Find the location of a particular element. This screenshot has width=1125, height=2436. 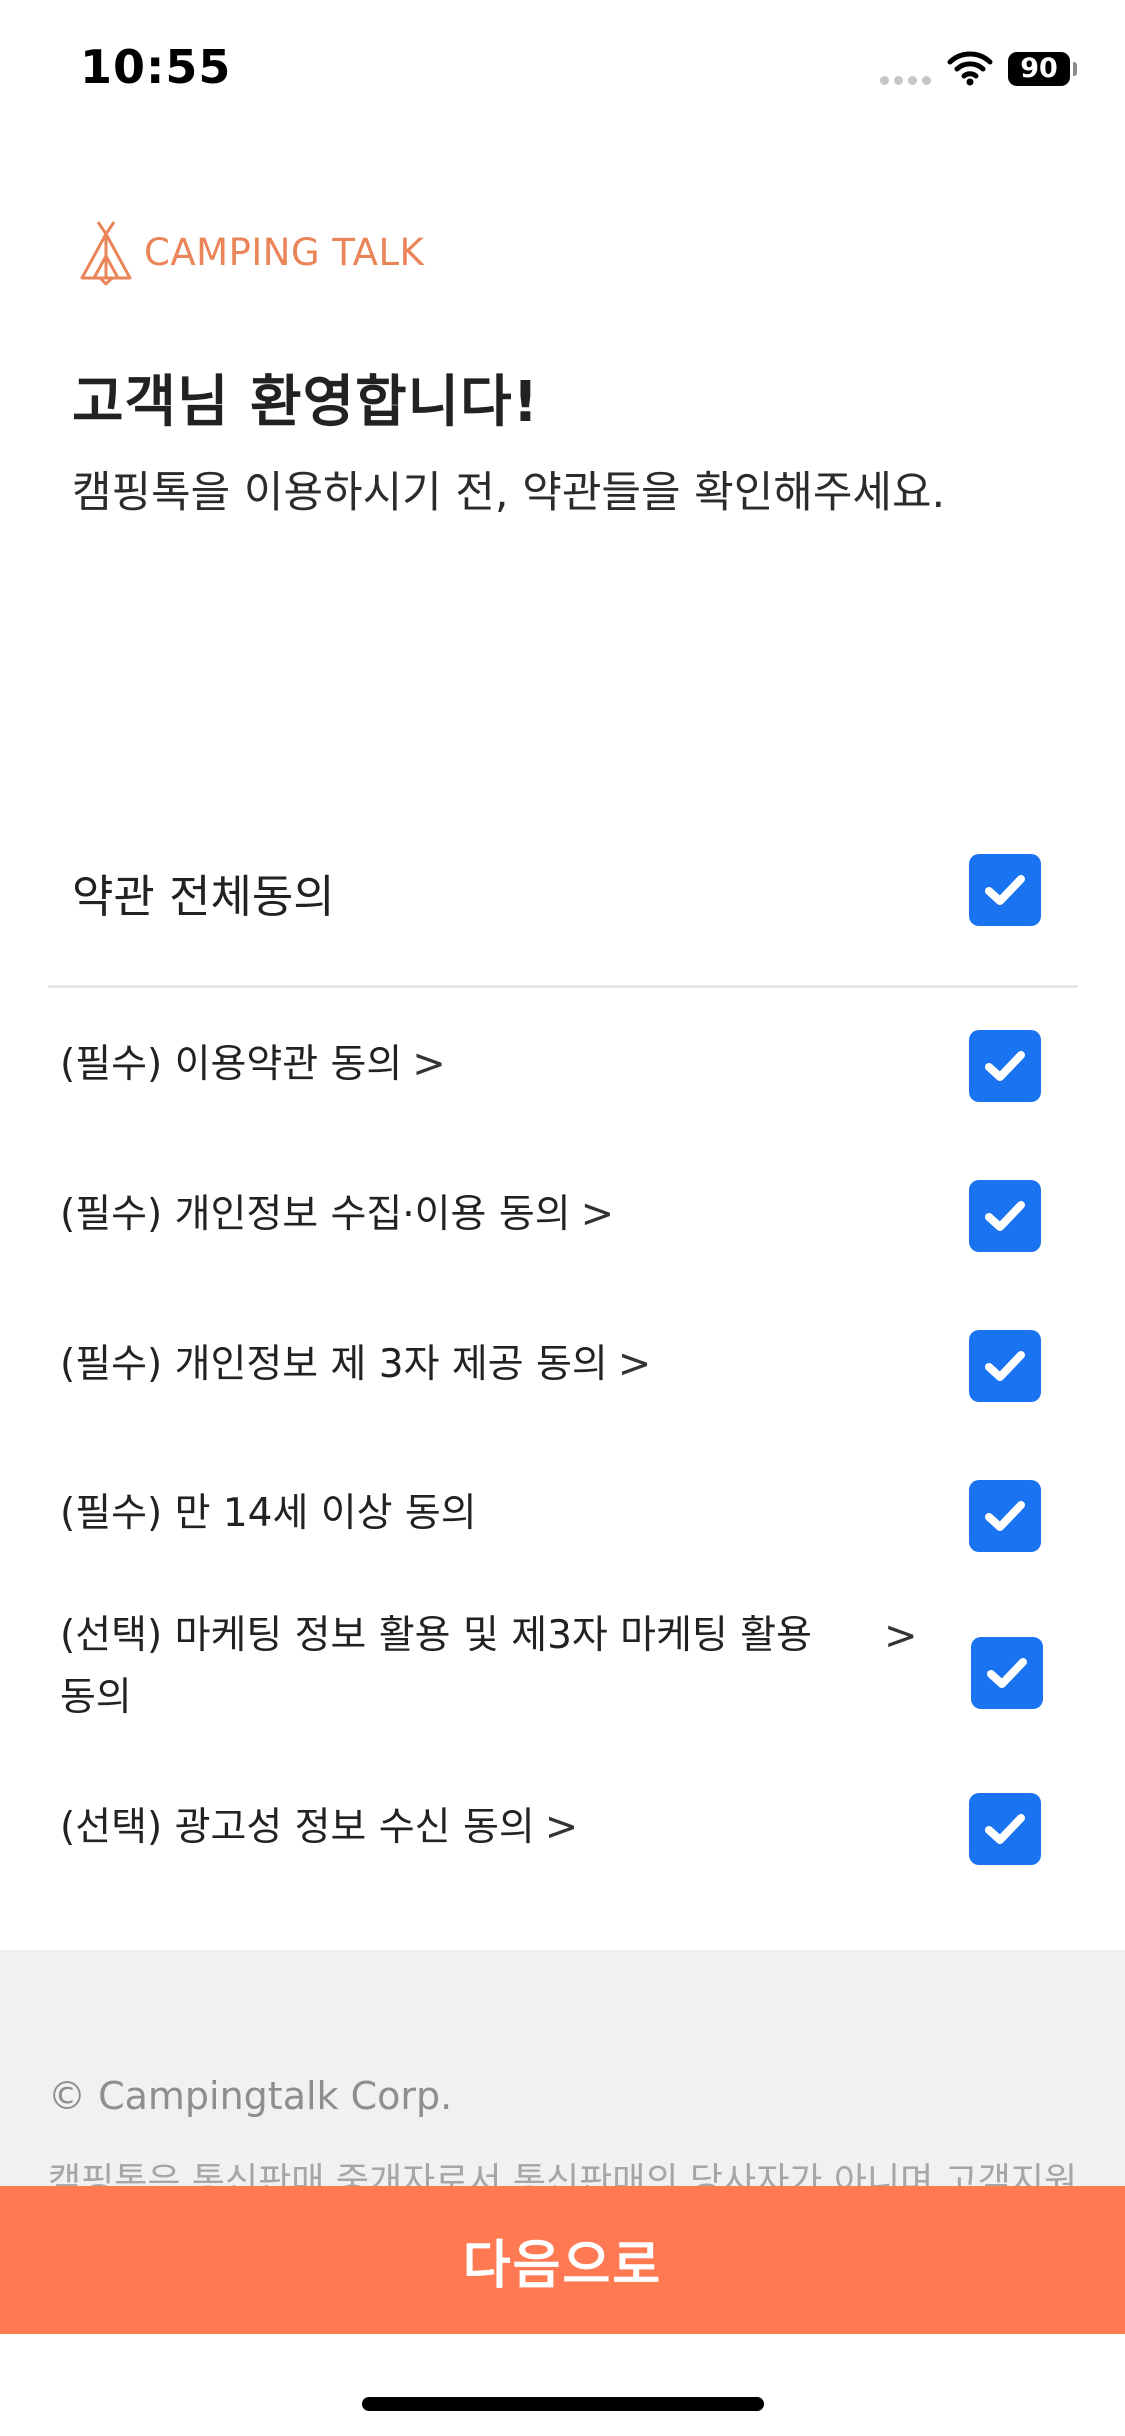

term-checkbox-terms-of-service is located at coordinates (1005, 1066).